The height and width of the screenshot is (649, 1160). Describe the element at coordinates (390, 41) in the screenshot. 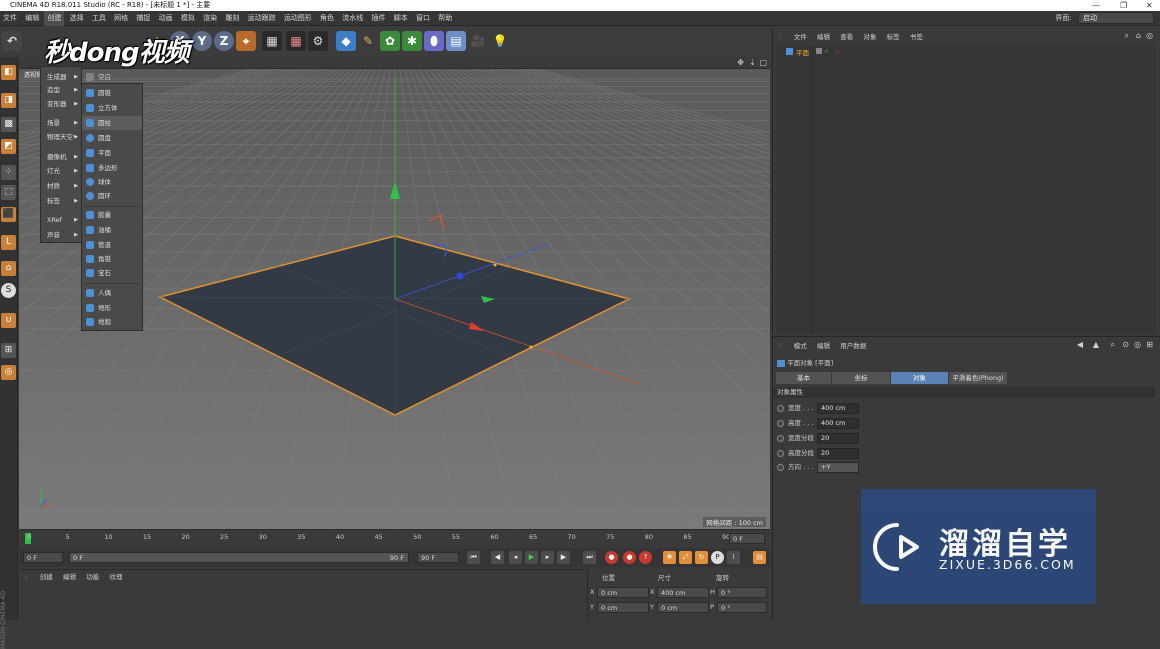

I see `subdivision-icon: ✿` at that location.